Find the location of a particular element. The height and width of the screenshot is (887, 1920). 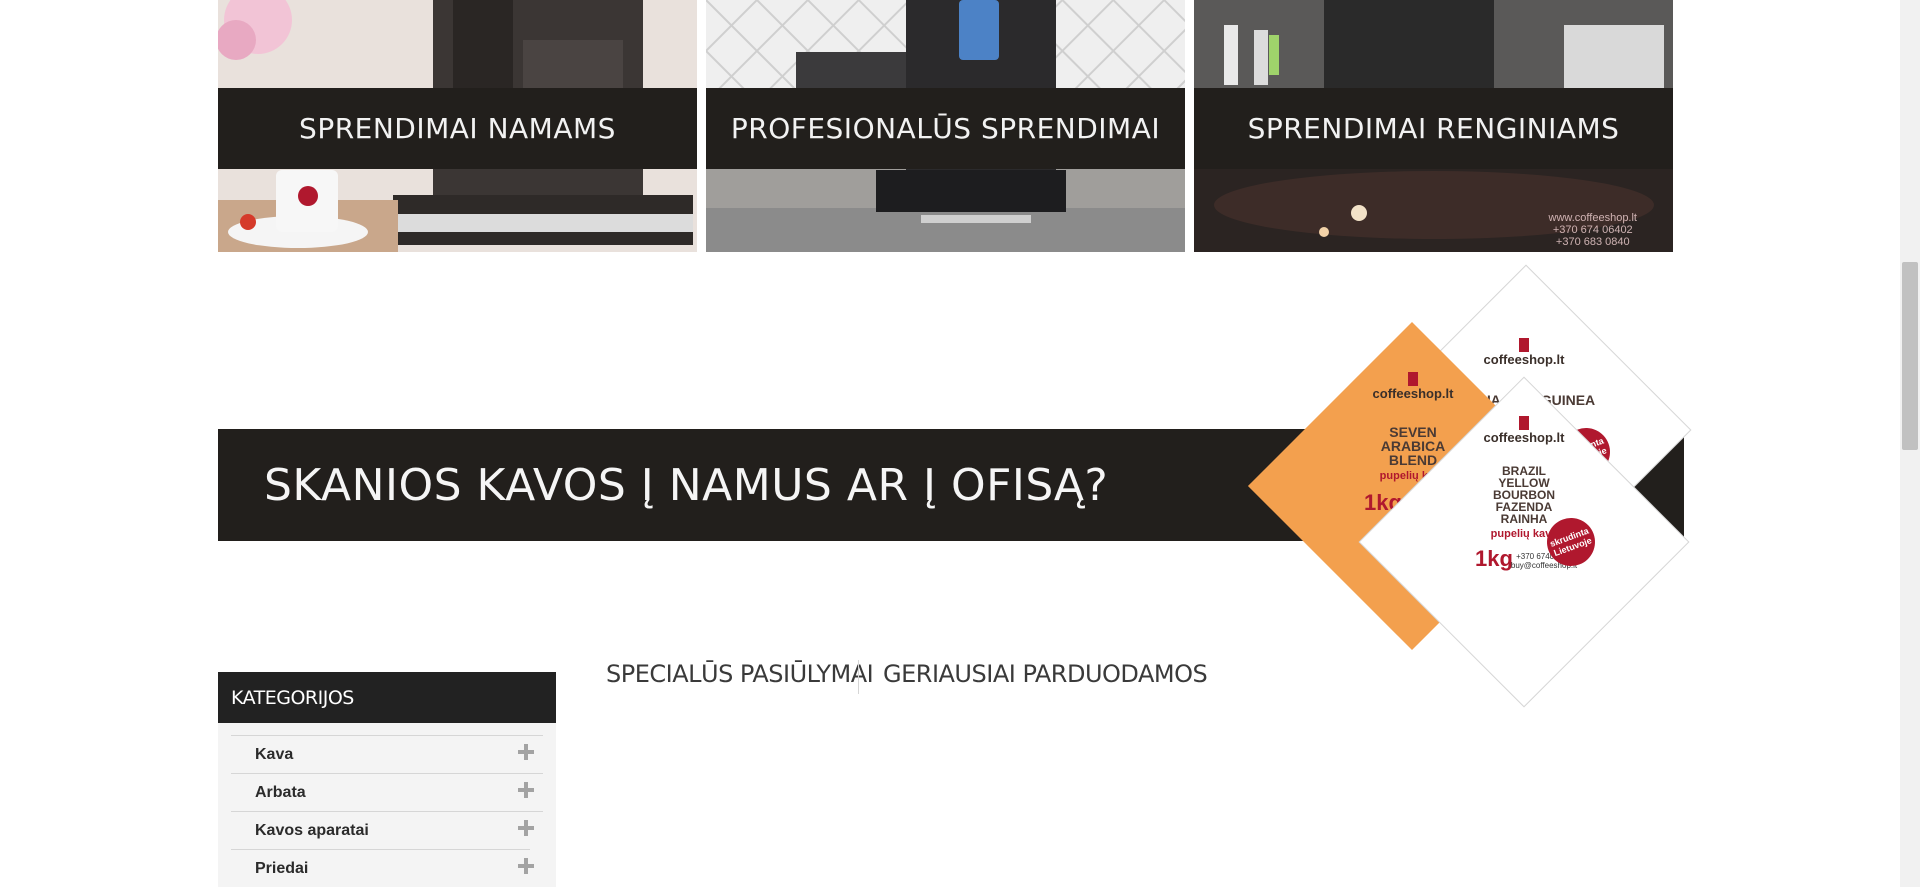

tile-professional-solutions: PROFESIONALŪS SPRENDIMAI is located at coordinates (945, 126).